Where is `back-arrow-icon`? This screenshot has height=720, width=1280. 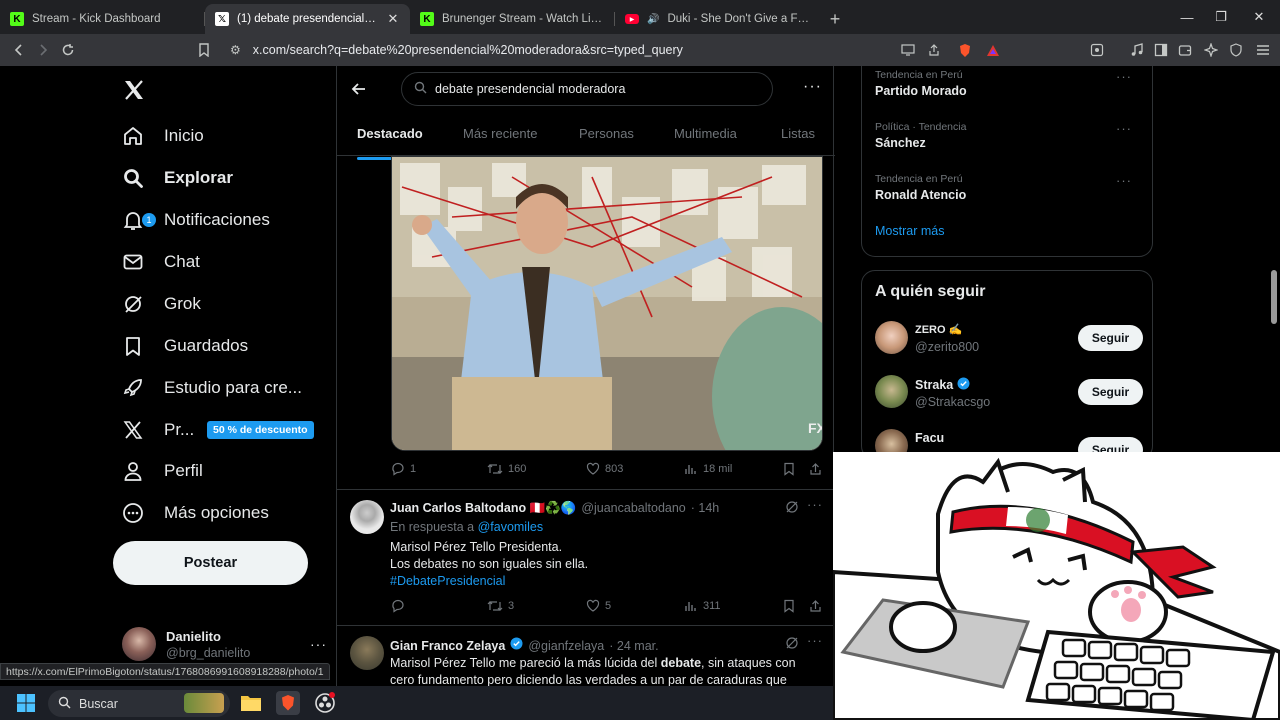 back-arrow-icon is located at coordinates (359, 91).